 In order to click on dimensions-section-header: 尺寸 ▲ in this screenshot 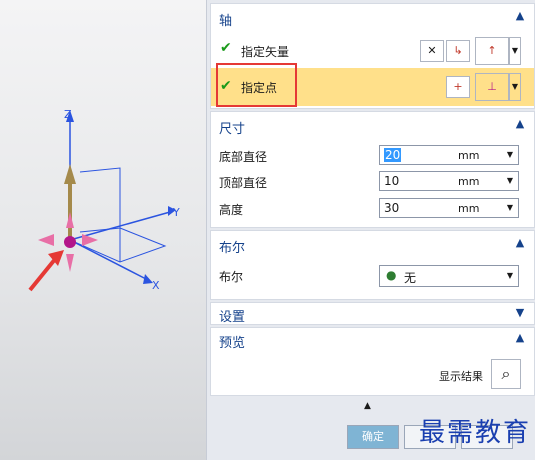, I will do `click(372, 125)`.